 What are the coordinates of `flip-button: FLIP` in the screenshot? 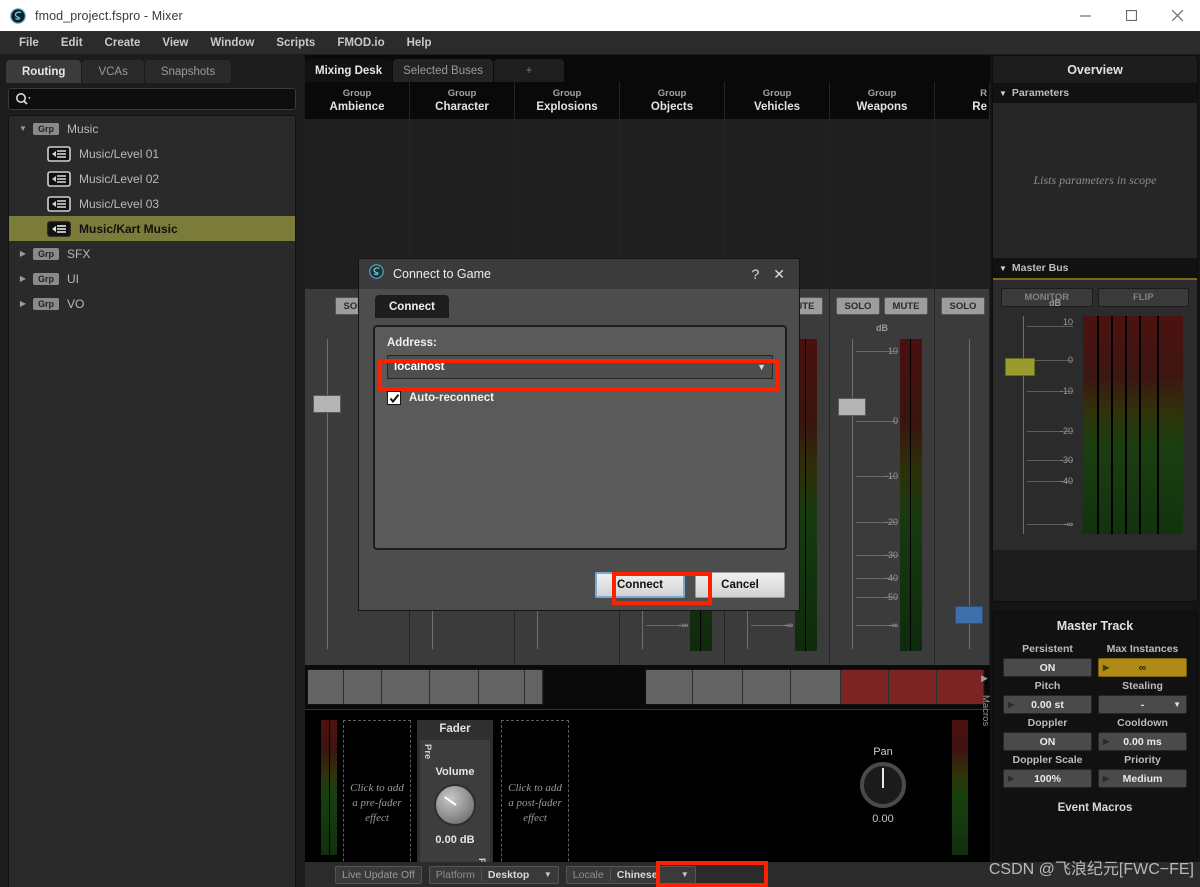 It's located at (1143, 297).